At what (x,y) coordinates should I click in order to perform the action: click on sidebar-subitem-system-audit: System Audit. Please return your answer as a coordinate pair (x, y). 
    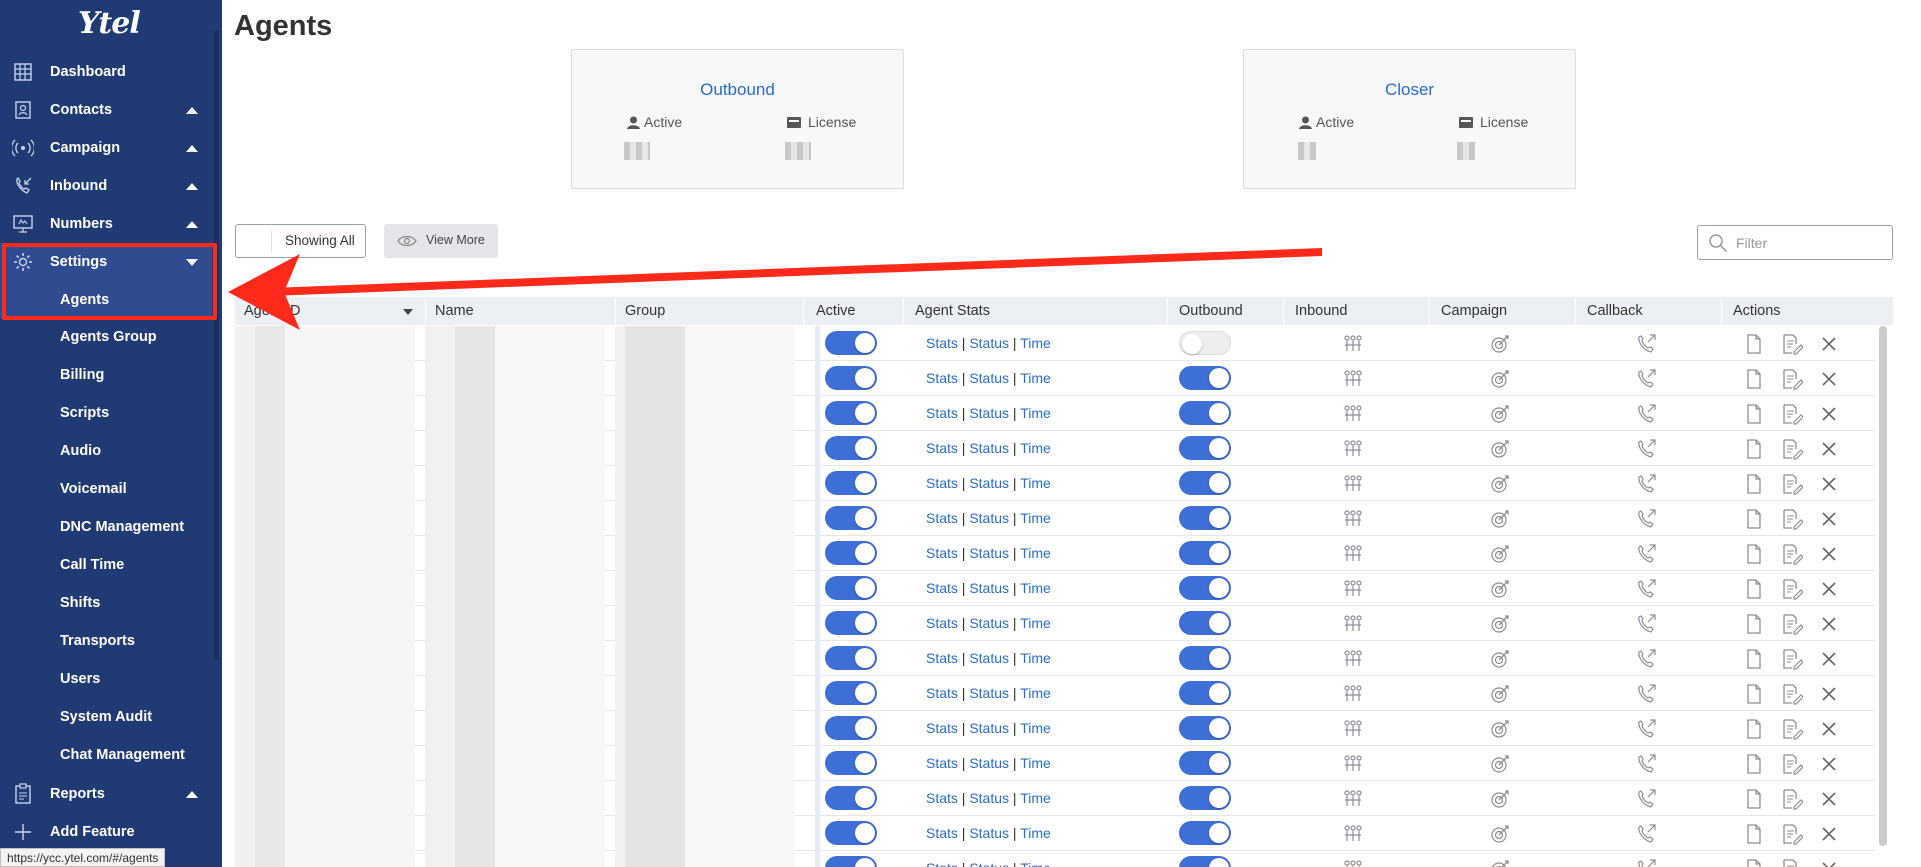
    Looking at the image, I should click on (106, 717).